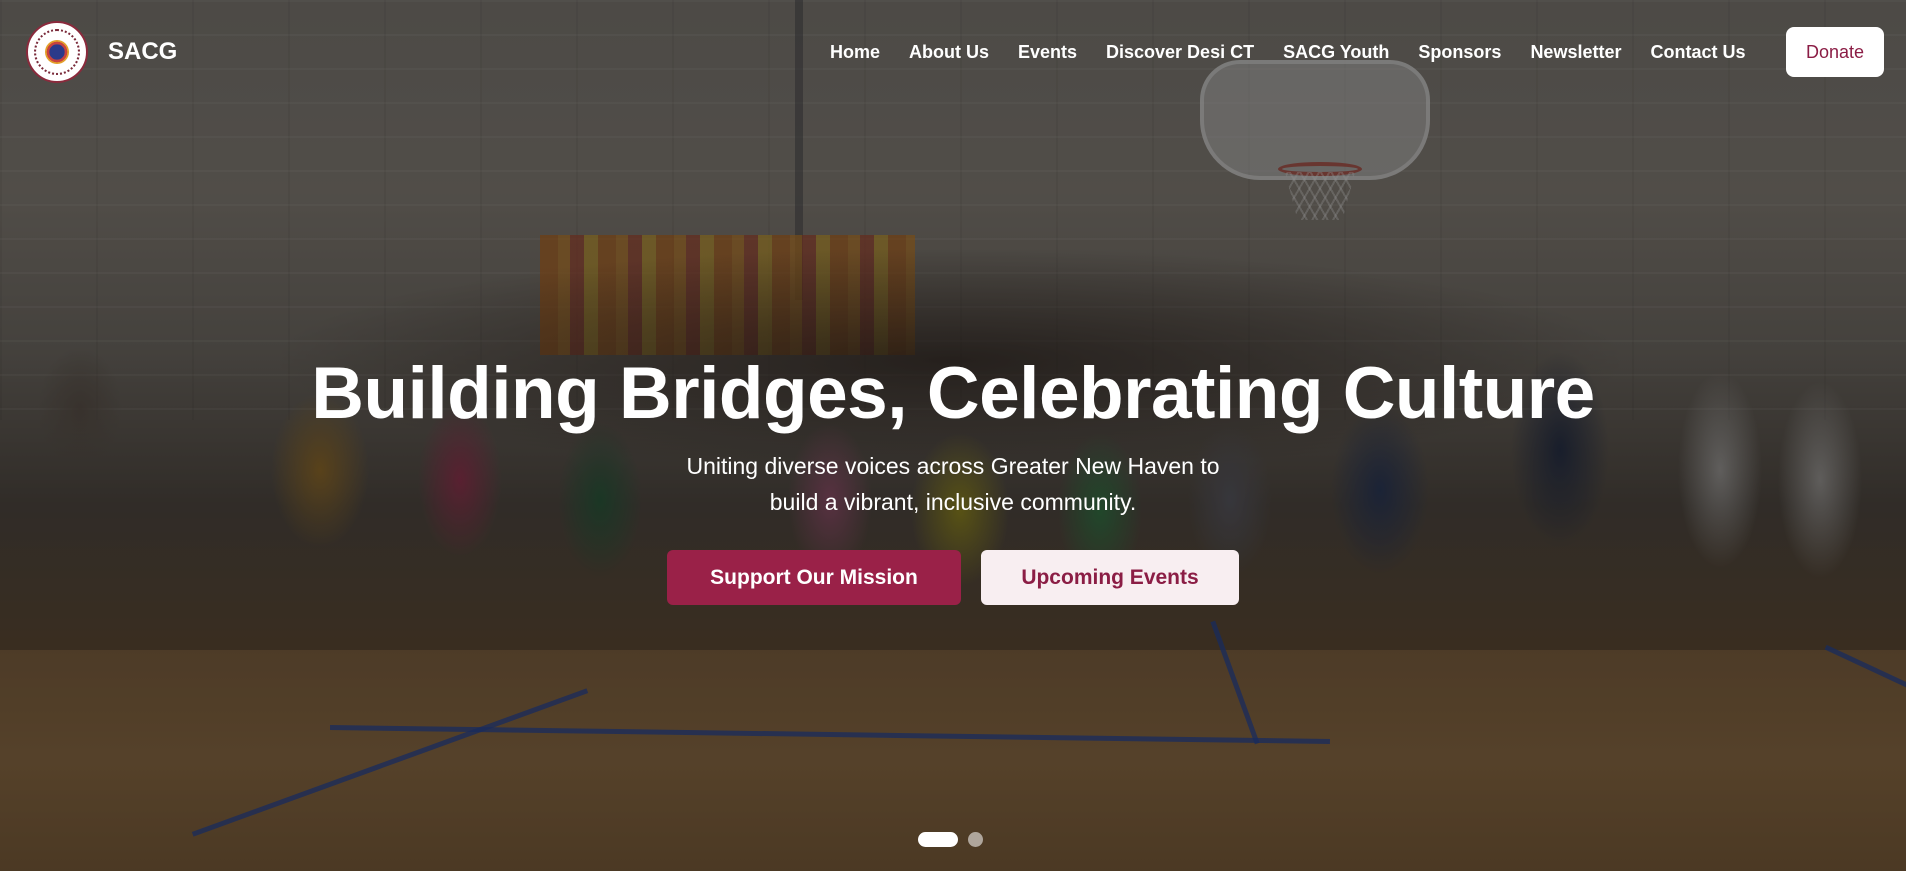 The height and width of the screenshot is (871, 1906). I want to click on nav-sponsors: Sponsors, so click(1459, 52).